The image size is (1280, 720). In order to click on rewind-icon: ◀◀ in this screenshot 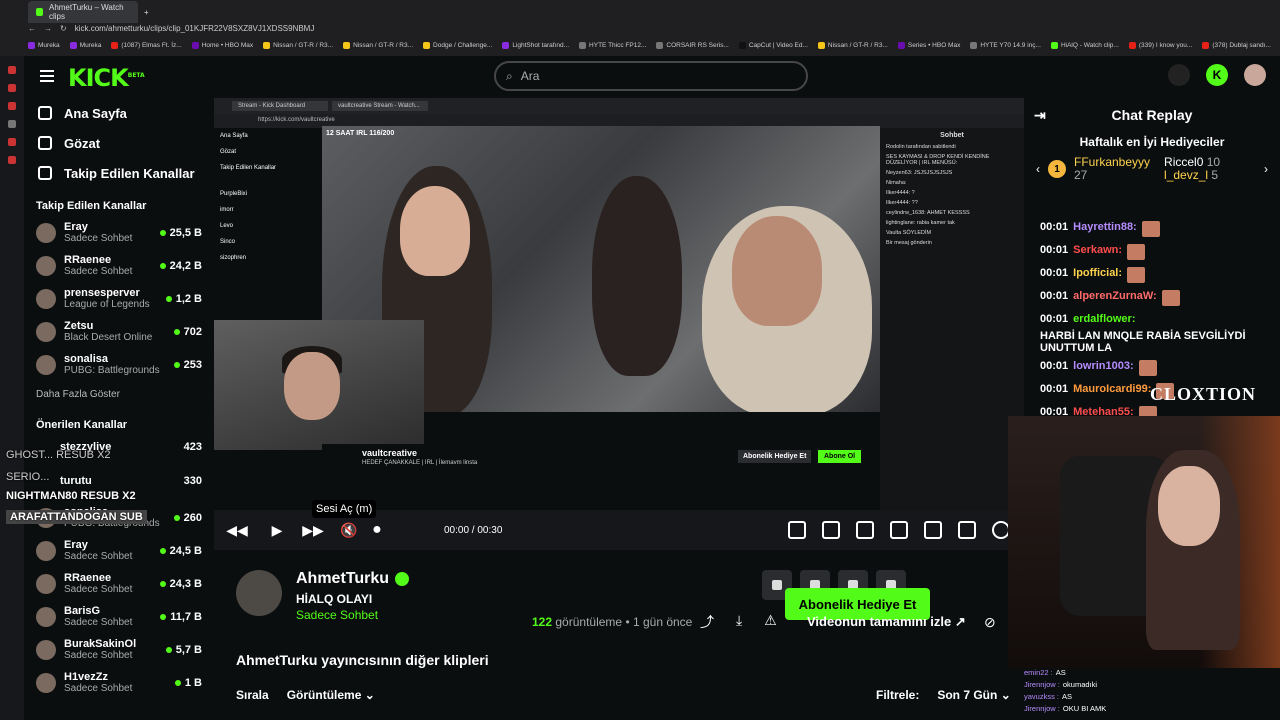, I will do `click(237, 530)`.